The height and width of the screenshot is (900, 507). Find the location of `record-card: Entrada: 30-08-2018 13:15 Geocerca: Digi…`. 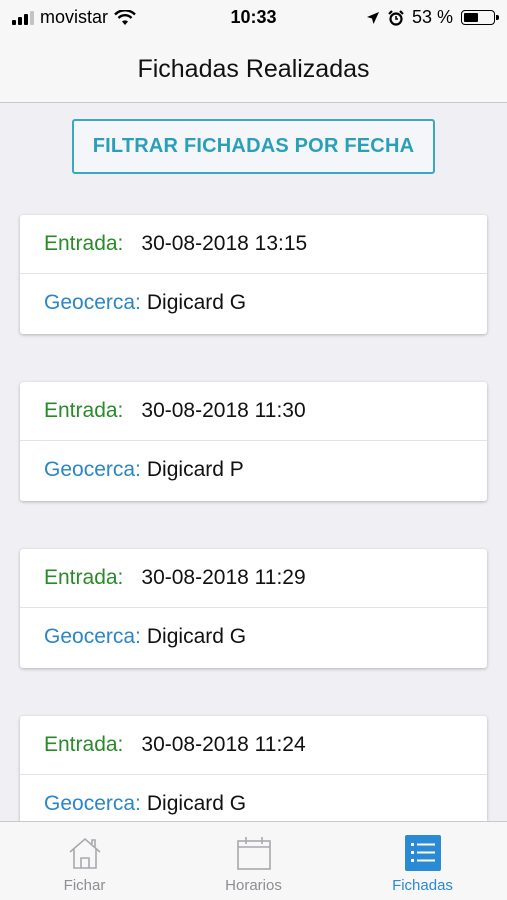

record-card: Entrada: 30-08-2018 13:15 Geocerca: Digi… is located at coordinates (253, 274).